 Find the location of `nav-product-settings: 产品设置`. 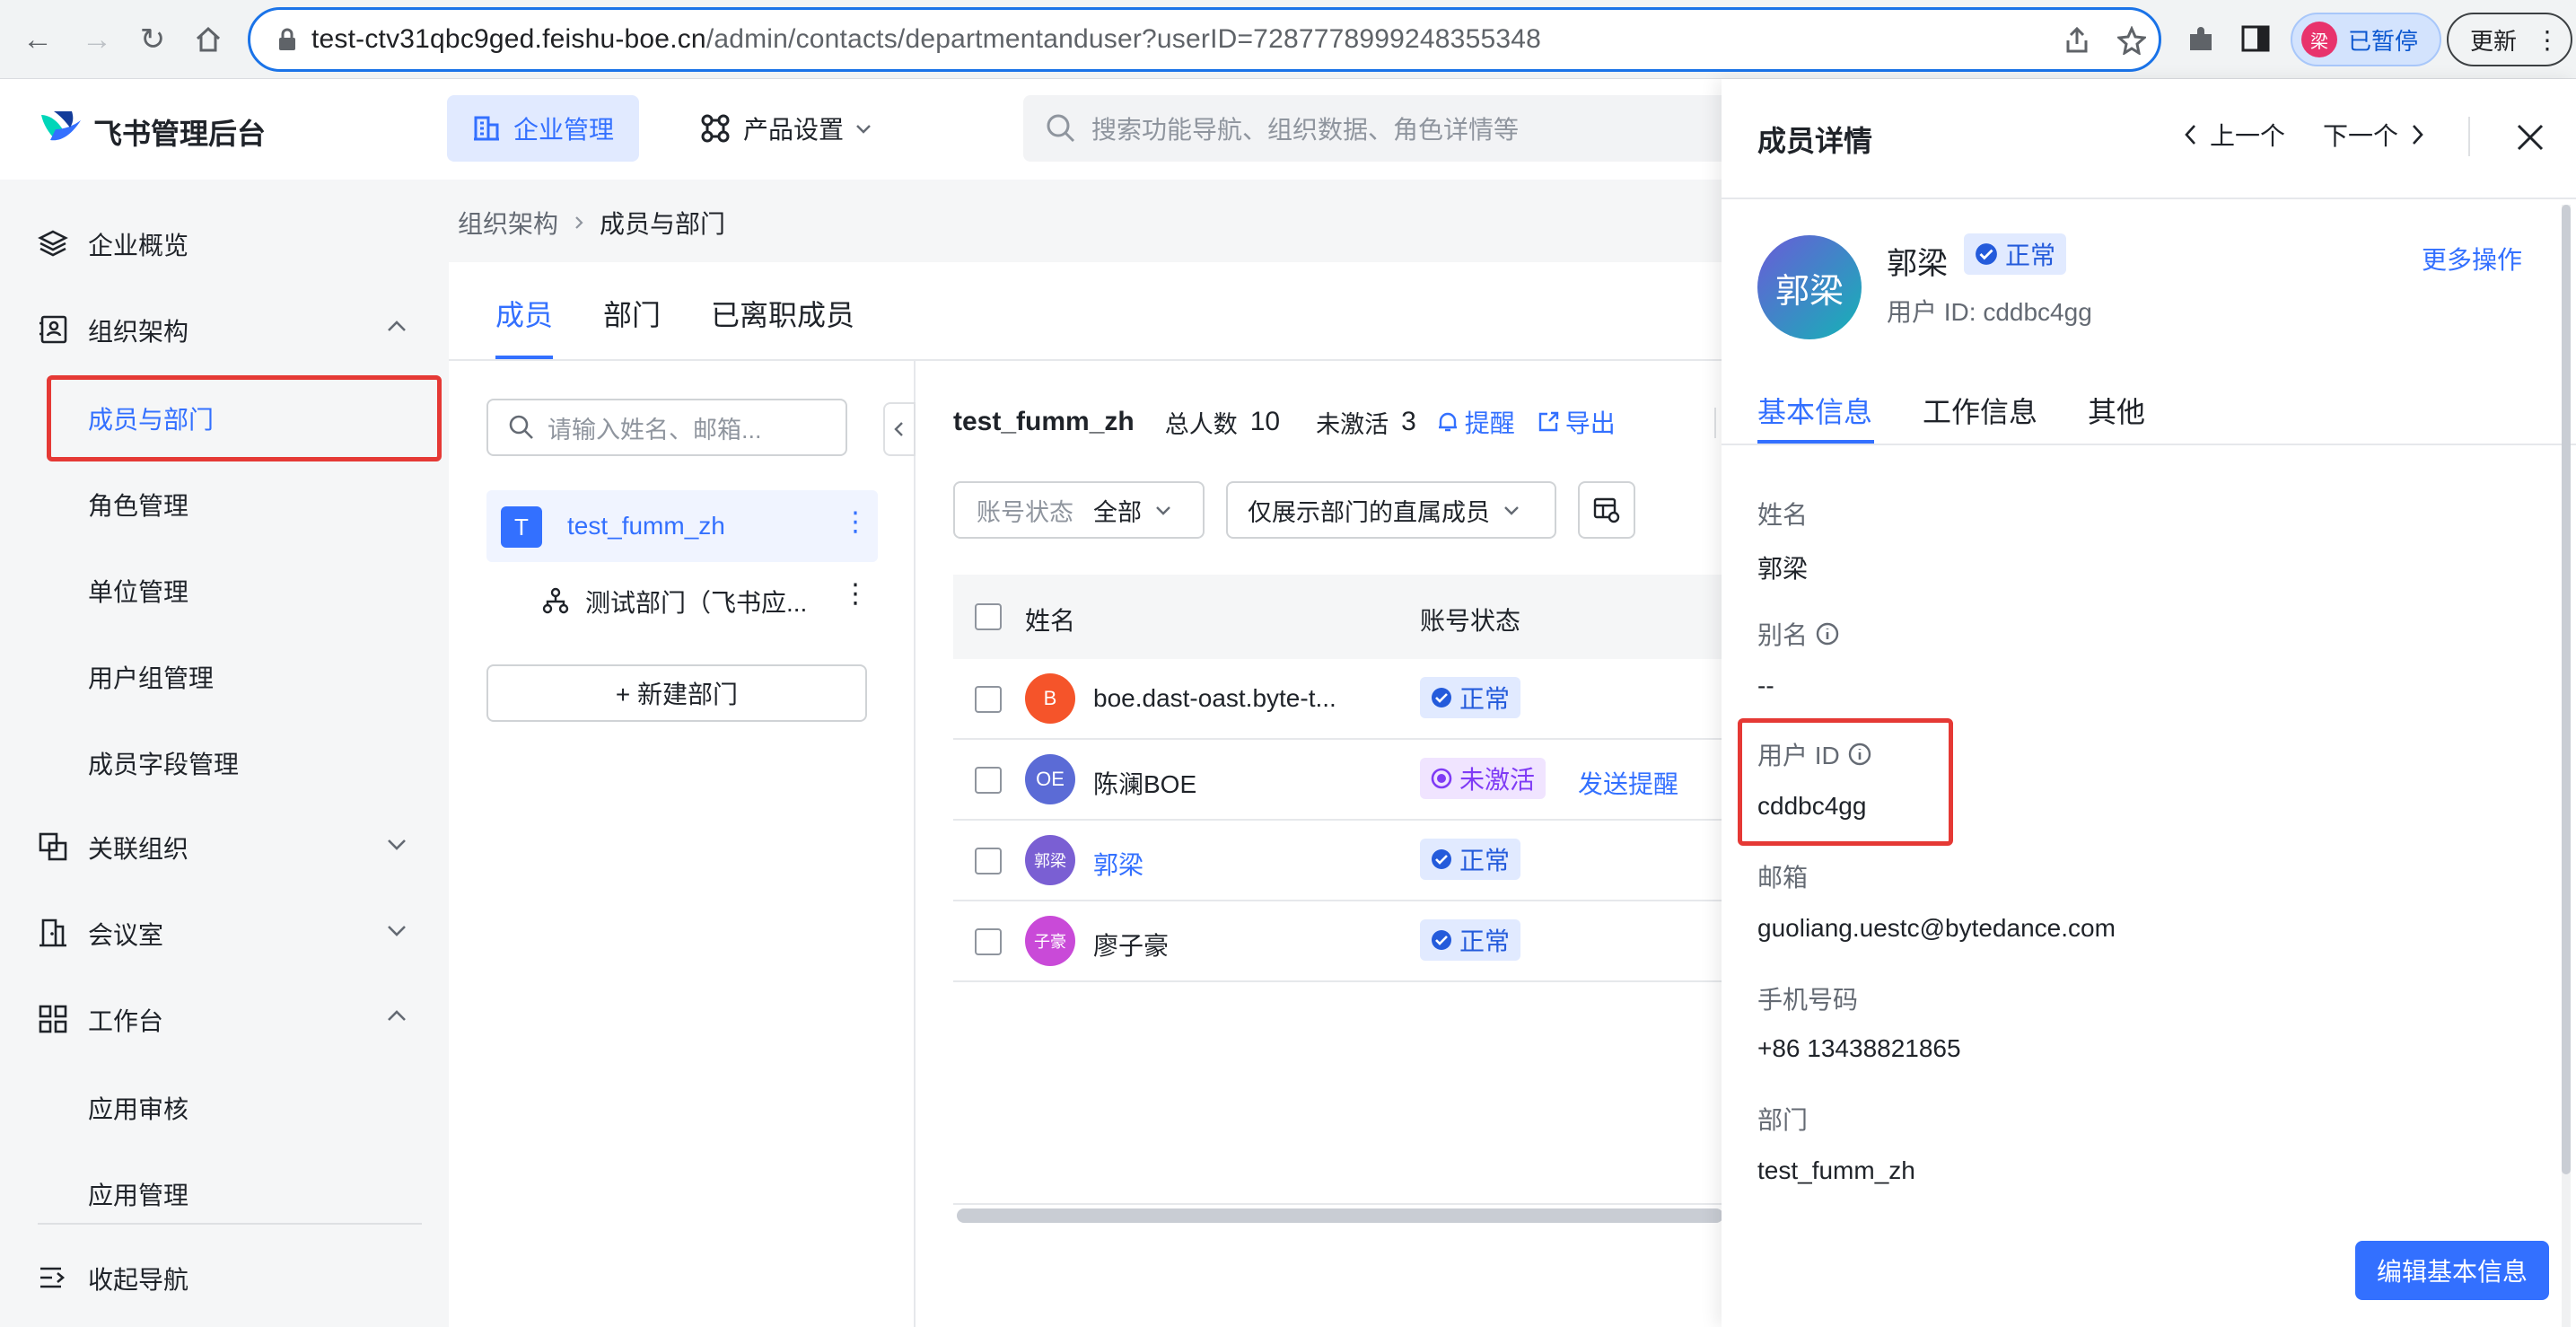

nav-product-settings: 产品设置 is located at coordinates (799, 128).